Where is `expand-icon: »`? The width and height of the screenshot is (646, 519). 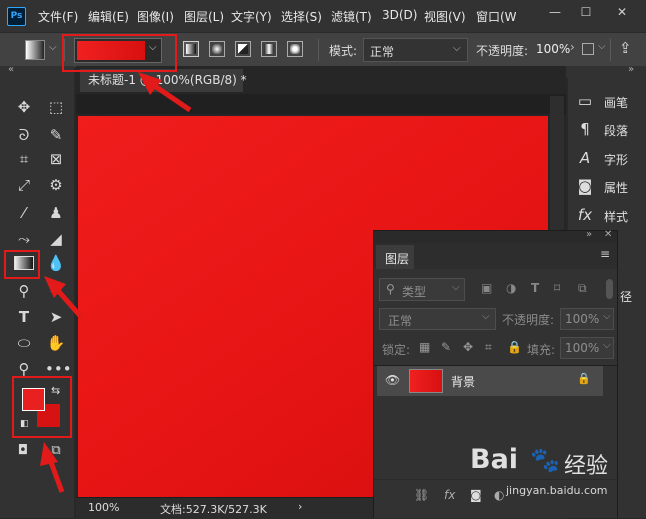 expand-icon: » is located at coordinates (631, 69).